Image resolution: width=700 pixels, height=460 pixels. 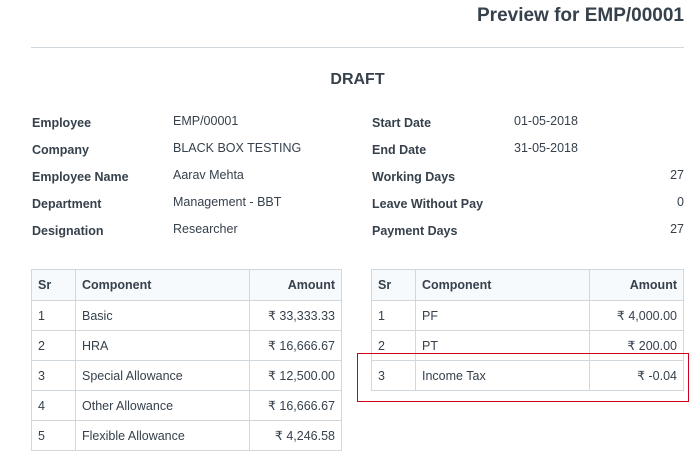 What do you see at coordinates (402, 123) in the screenshot?
I see `info-label: Start Date` at bounding box center [402, 123].